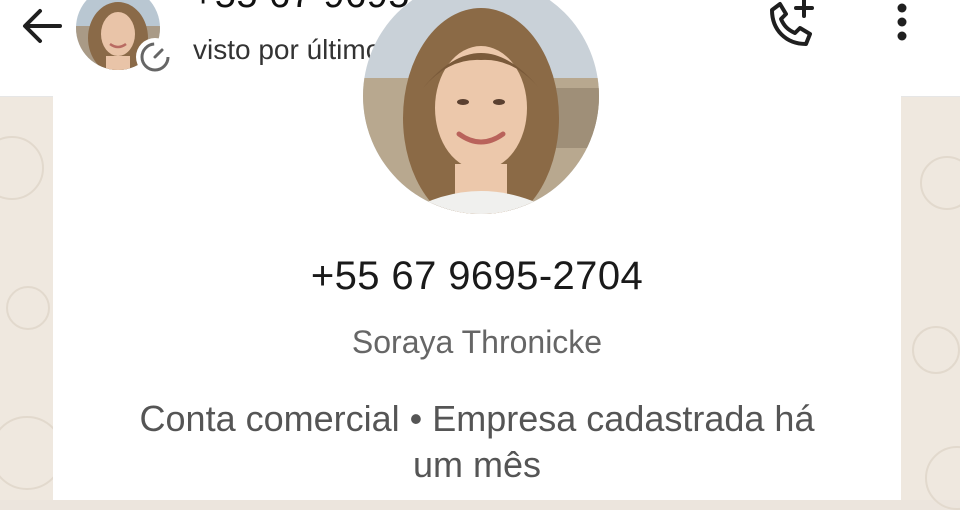 The height and width of the screenshot is (510, 960). I want to click on profile-photo, so click(481, 107).